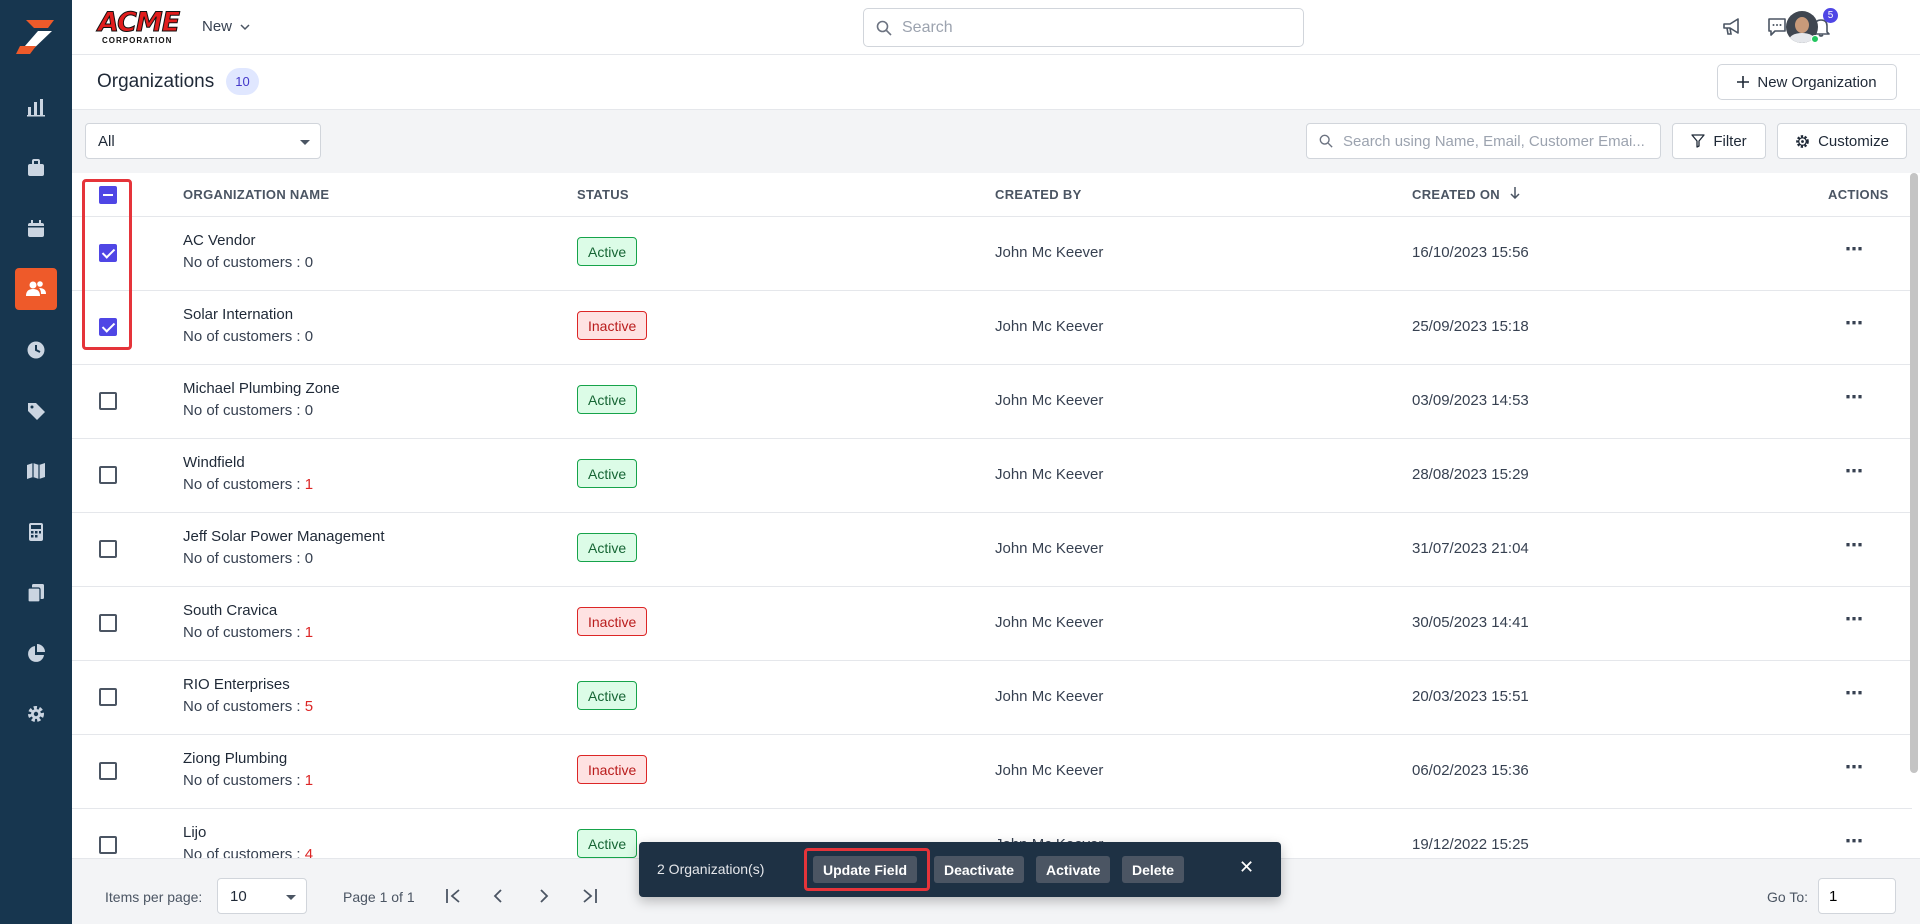 The image size is (1920, 924). What do you see at coordinates (379, 897) in the screenshot?
I see `page-info: Page 1 of 1` at bounding box center [379, 897].